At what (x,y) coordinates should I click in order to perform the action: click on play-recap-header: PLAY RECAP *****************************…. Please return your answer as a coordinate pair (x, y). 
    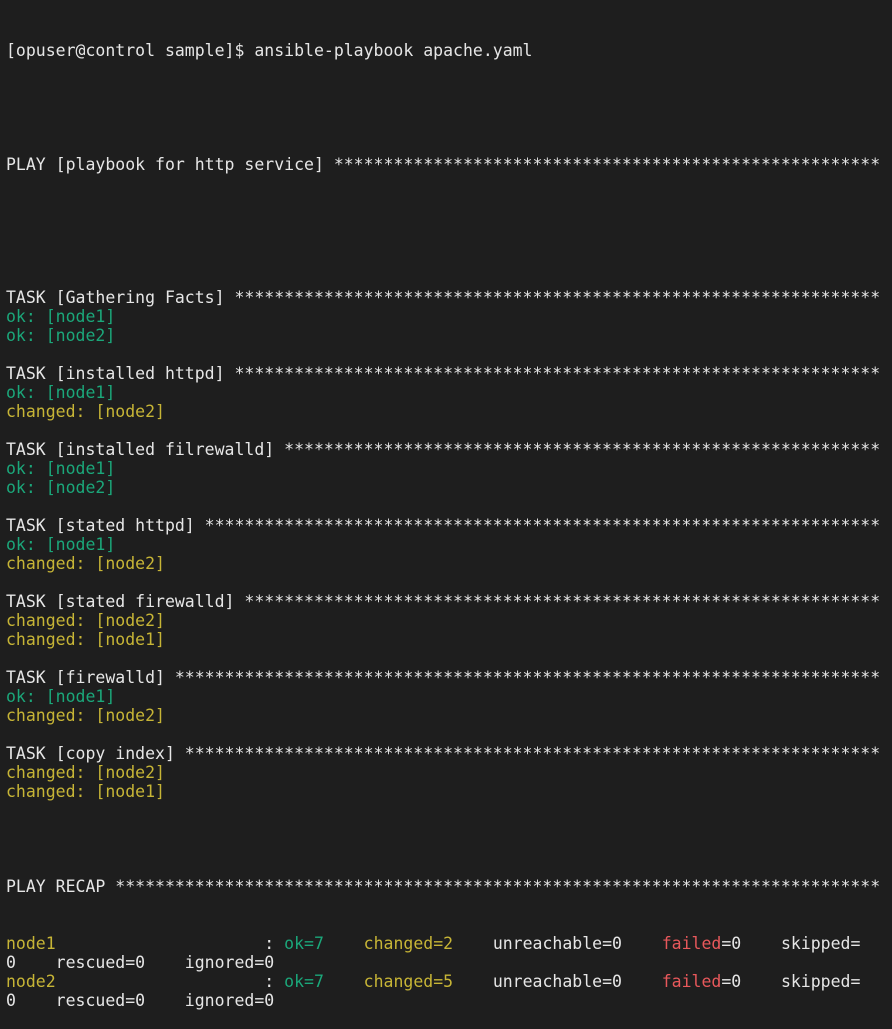
    Looking at the image, I should click on (443, 886).